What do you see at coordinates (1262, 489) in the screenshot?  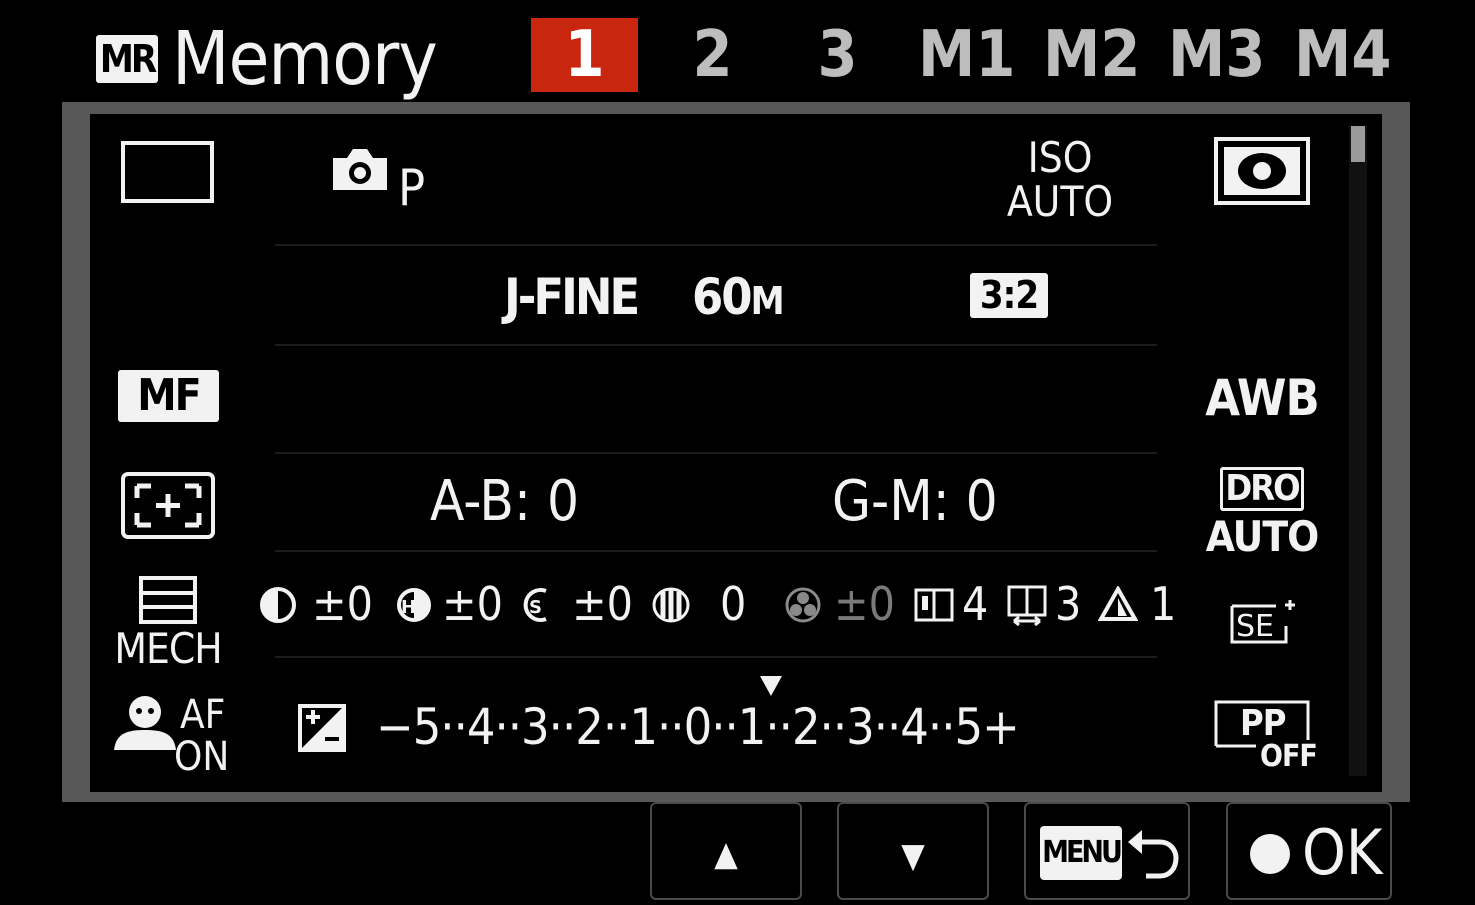 I see `dro-label: DRO` at bounding box center [1262, 489].